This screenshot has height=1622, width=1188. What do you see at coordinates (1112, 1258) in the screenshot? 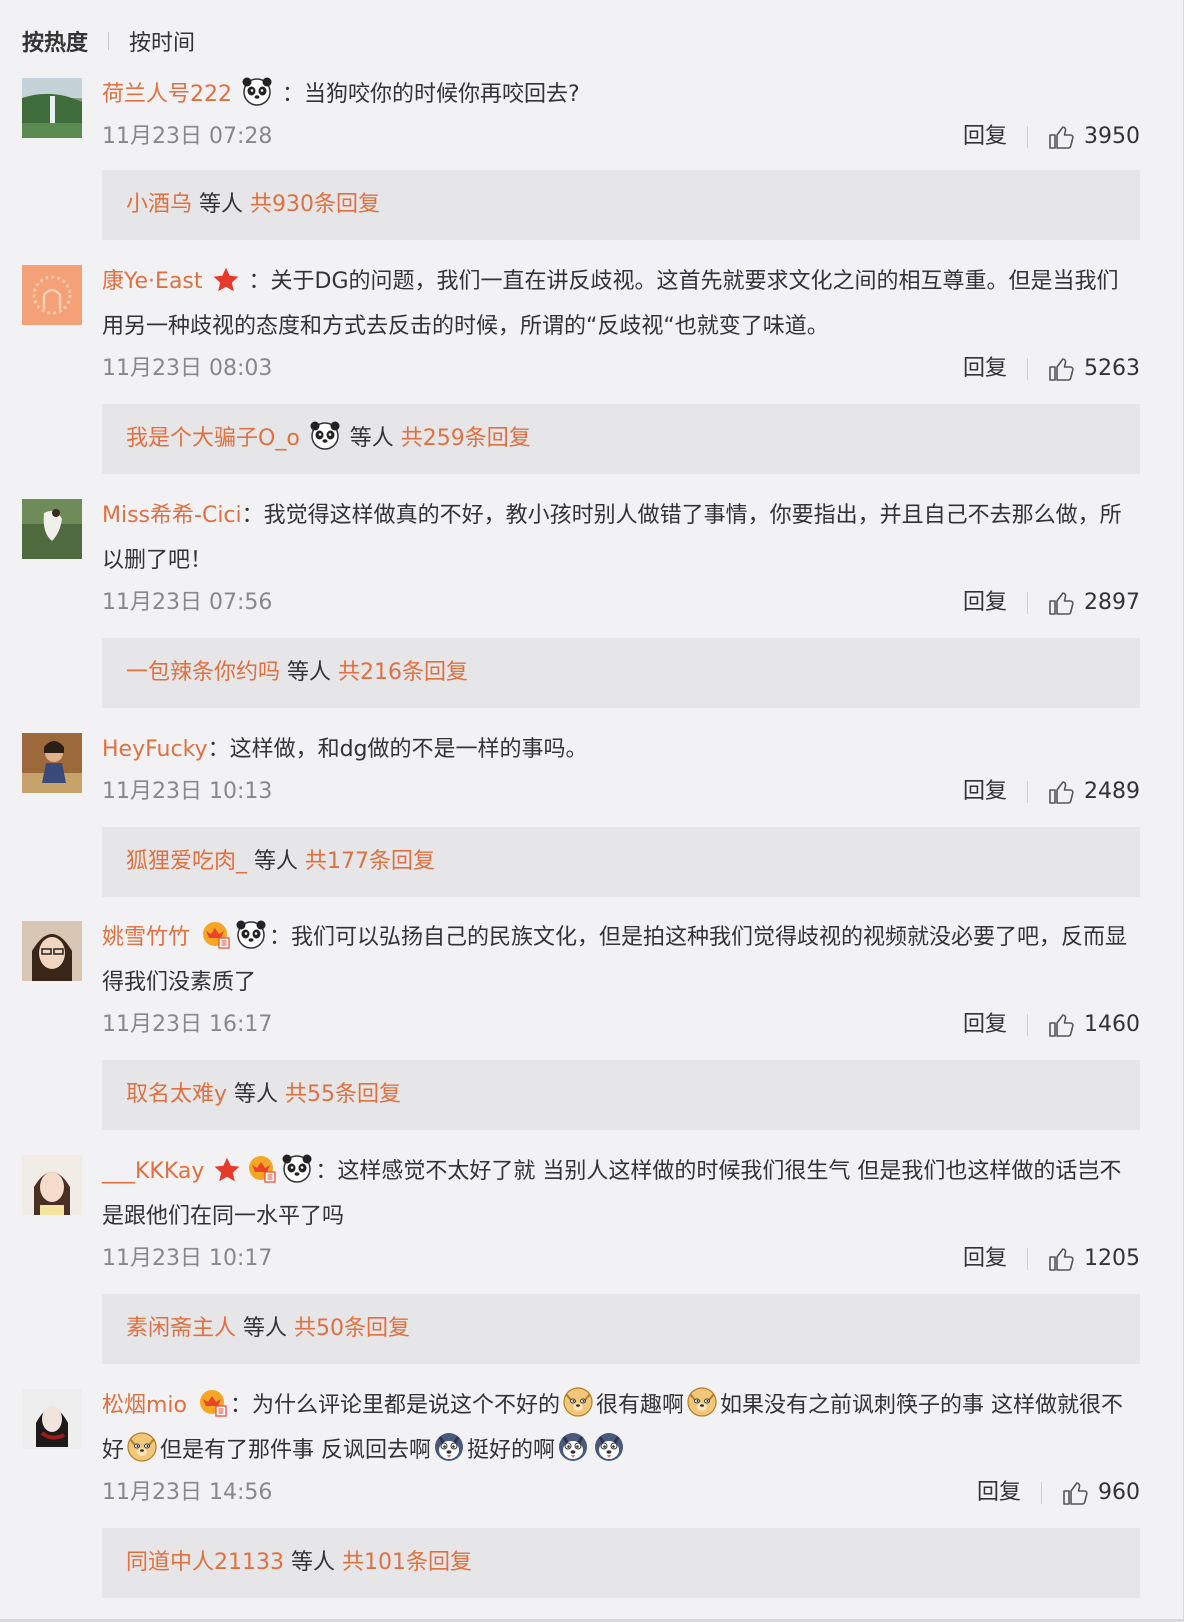
I see `like-count: 1205` at bounding box center [1112, 1258].